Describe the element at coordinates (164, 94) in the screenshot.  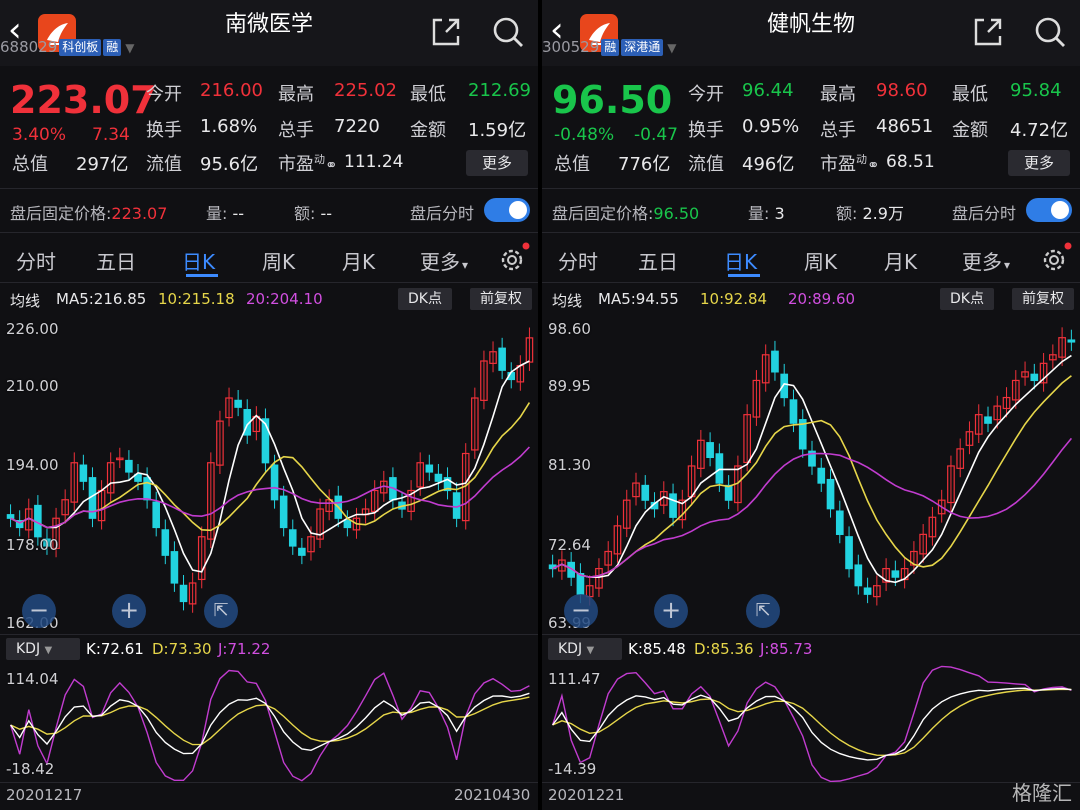
I see `stat-label-1: 今开` at that location.